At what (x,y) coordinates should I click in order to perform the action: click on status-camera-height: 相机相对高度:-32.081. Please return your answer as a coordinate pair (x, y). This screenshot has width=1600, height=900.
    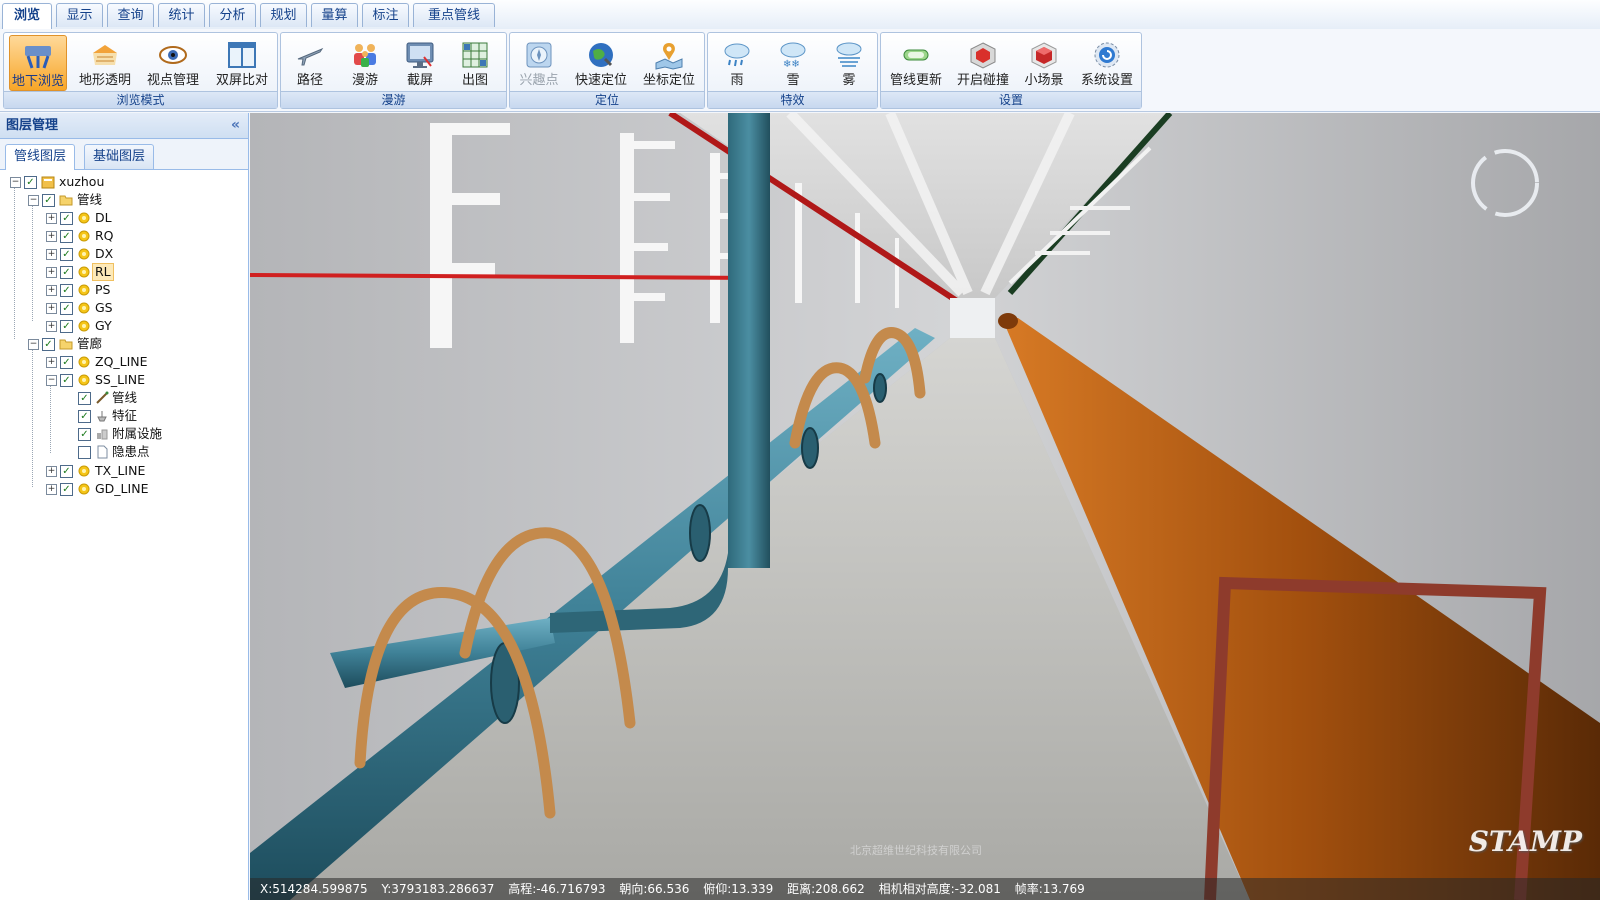
    Looking at the image, I should click on (939, 889).